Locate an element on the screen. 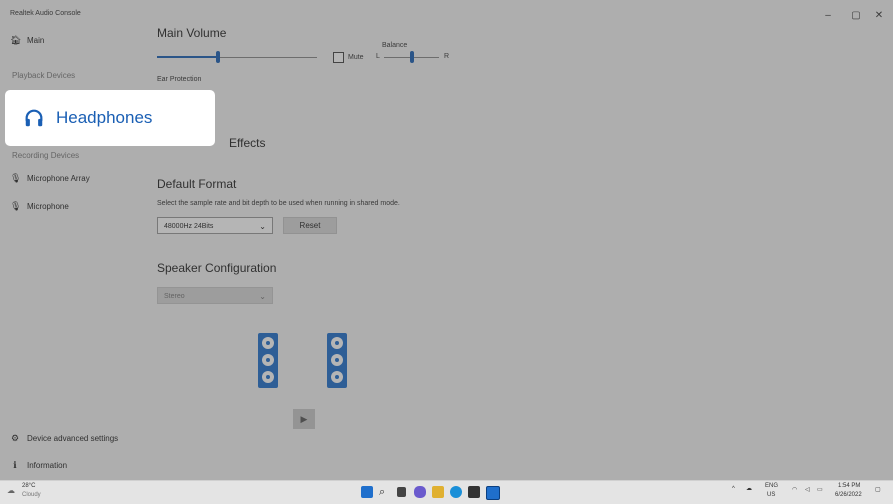  format-select-value: 48000Hz 24Bits is located at coordinates (189, 226).